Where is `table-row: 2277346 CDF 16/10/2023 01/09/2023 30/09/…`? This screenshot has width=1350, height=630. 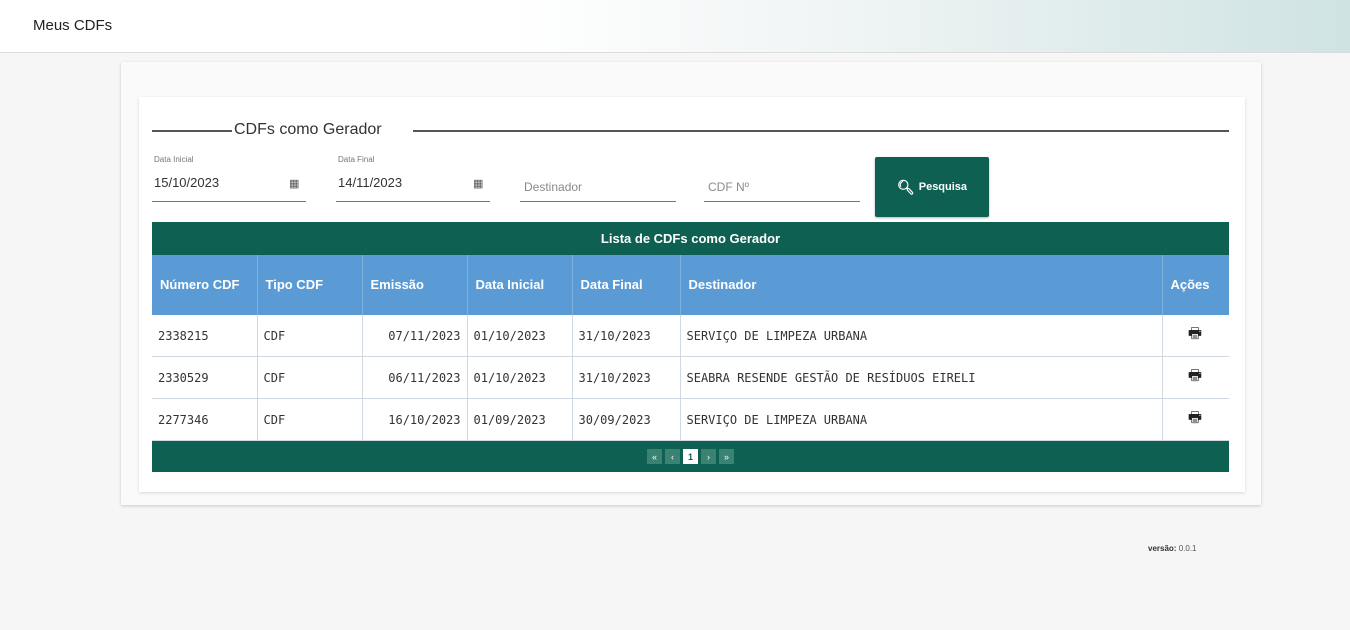 table-row: 2277346 CDF 16/10/2023 01/09/2023 30/09/… is located at coordinates (690, 419).